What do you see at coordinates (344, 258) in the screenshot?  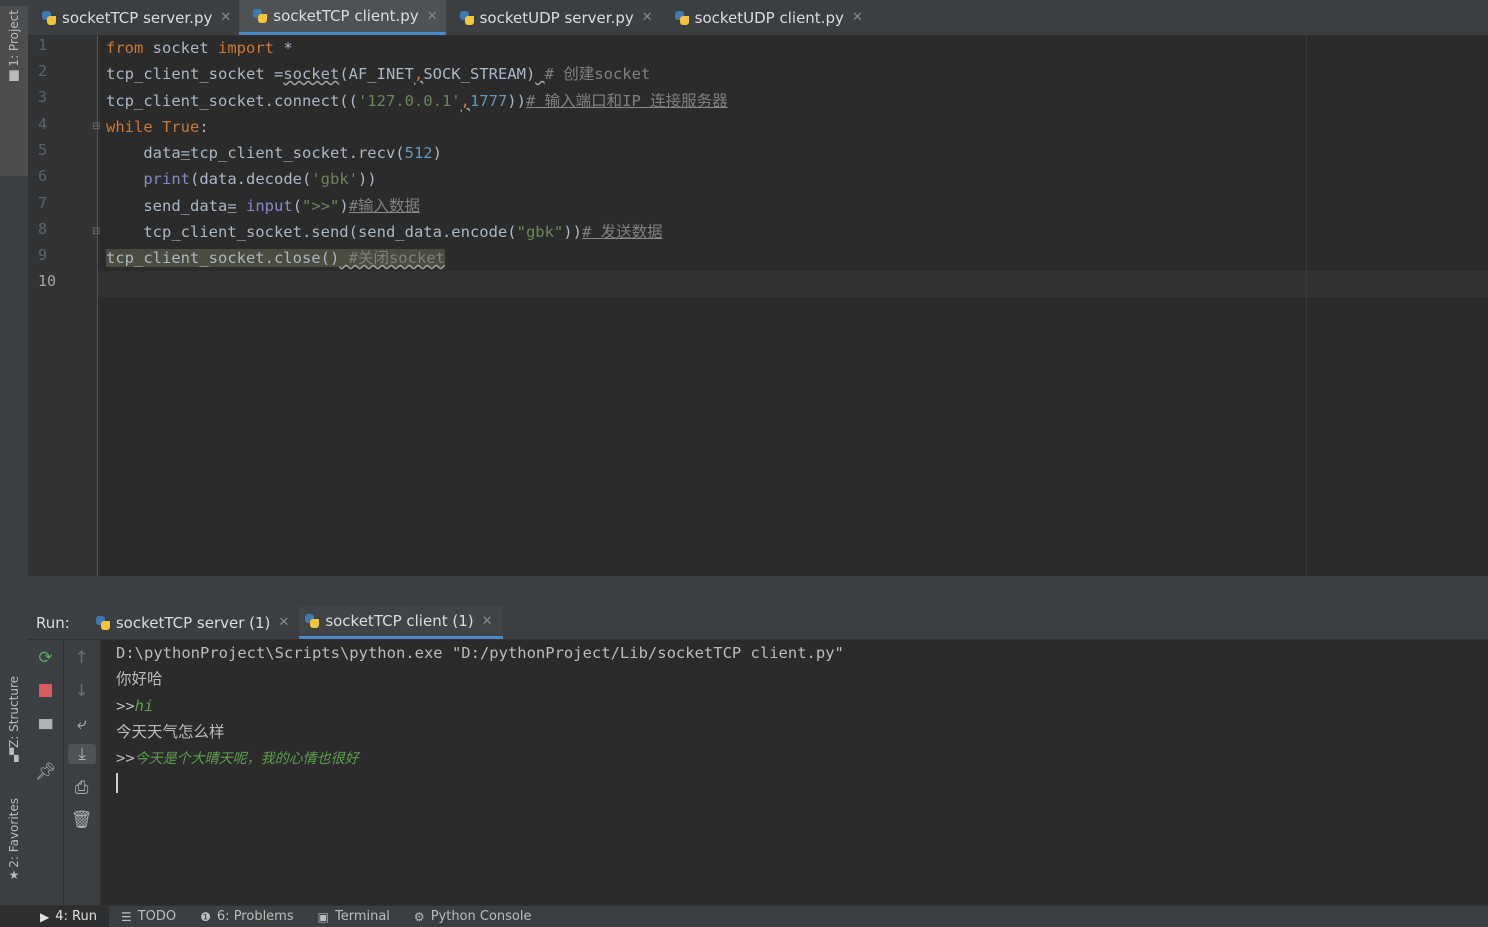 I see `code-token` at bounding box center [344, 258].